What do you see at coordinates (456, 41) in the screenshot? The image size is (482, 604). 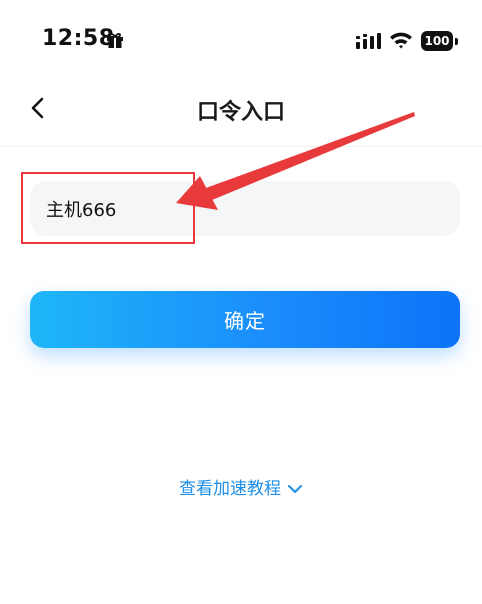 I see `battery-tip` at bounding box center [456, 41].